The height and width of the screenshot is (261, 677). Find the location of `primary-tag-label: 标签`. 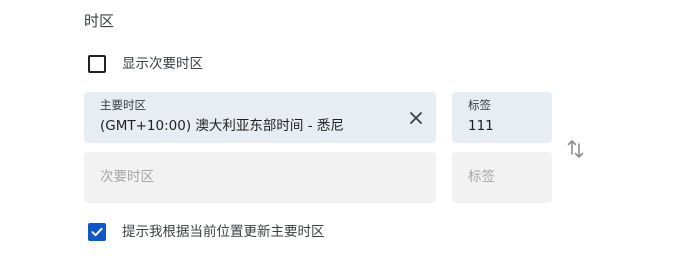

primary-tag-label: 标签 is located at coordinates (479, 105).